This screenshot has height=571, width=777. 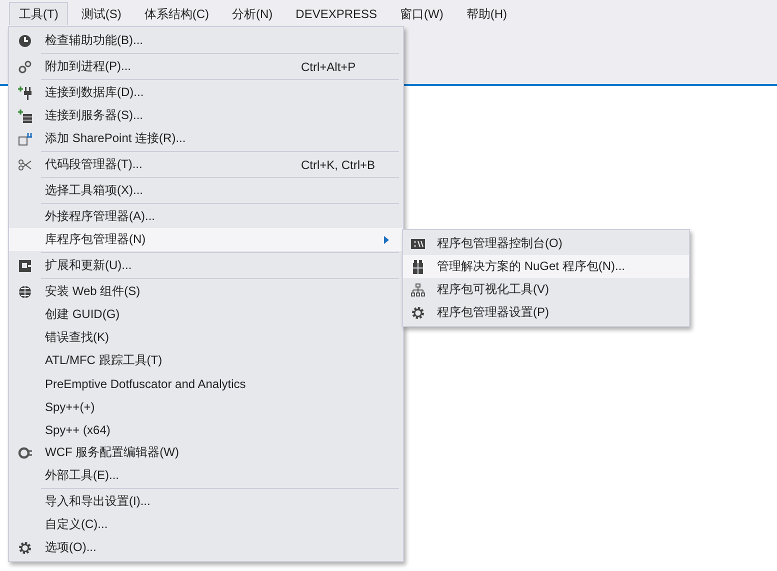 What do you see at coordinates (206, 406) in the screenshot?
I see `menu-item: Spy++(+)` at bounding box center [206, 406].